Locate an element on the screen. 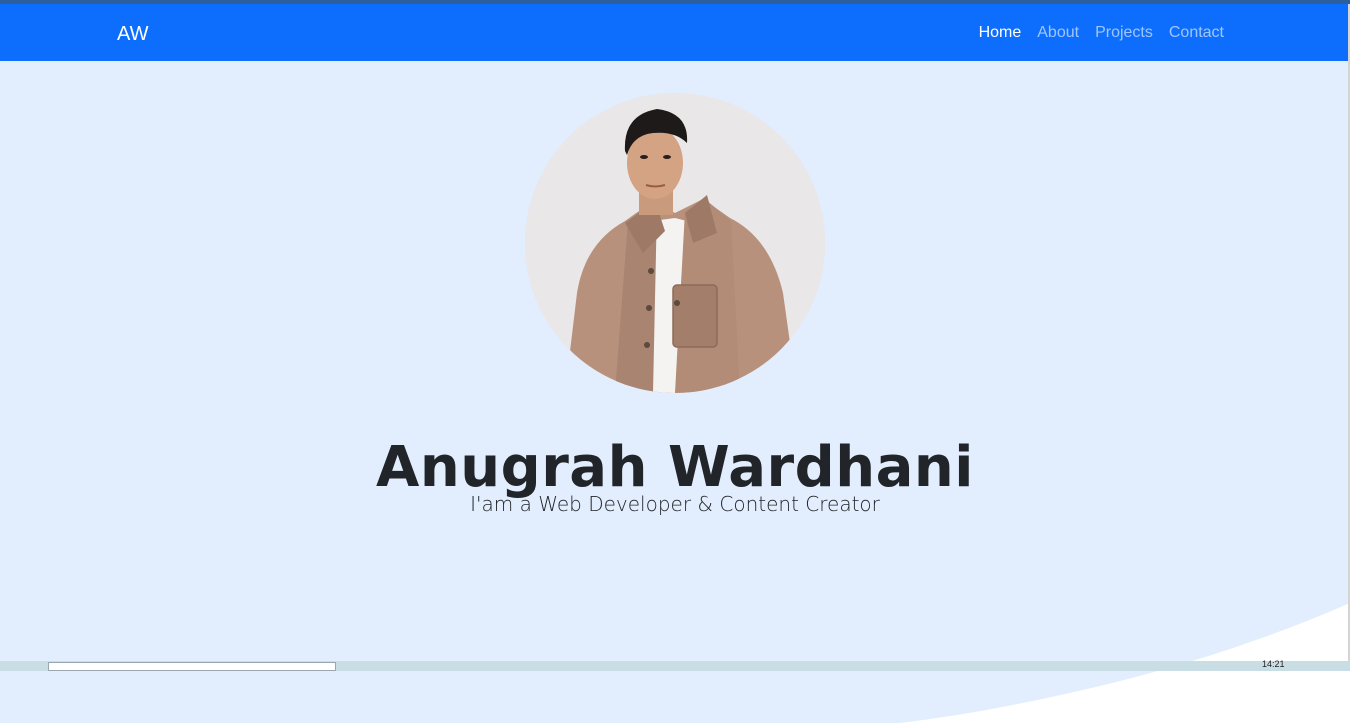  os-taskbar: 14:21 is located at coordinates (675, 665).